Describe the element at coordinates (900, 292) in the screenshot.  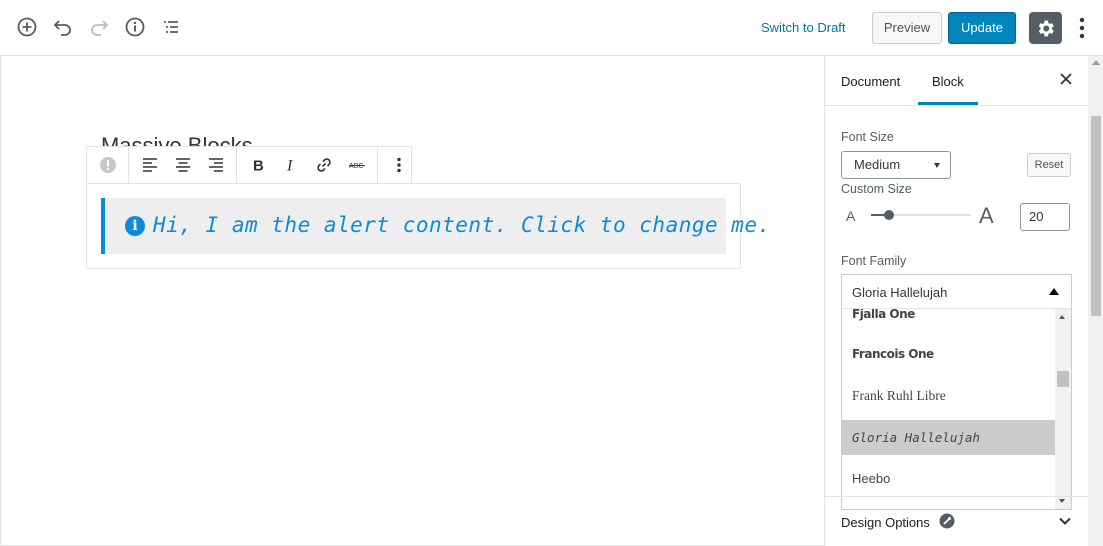
I see `font-family-value: Gloria Hallelujah` at that location.